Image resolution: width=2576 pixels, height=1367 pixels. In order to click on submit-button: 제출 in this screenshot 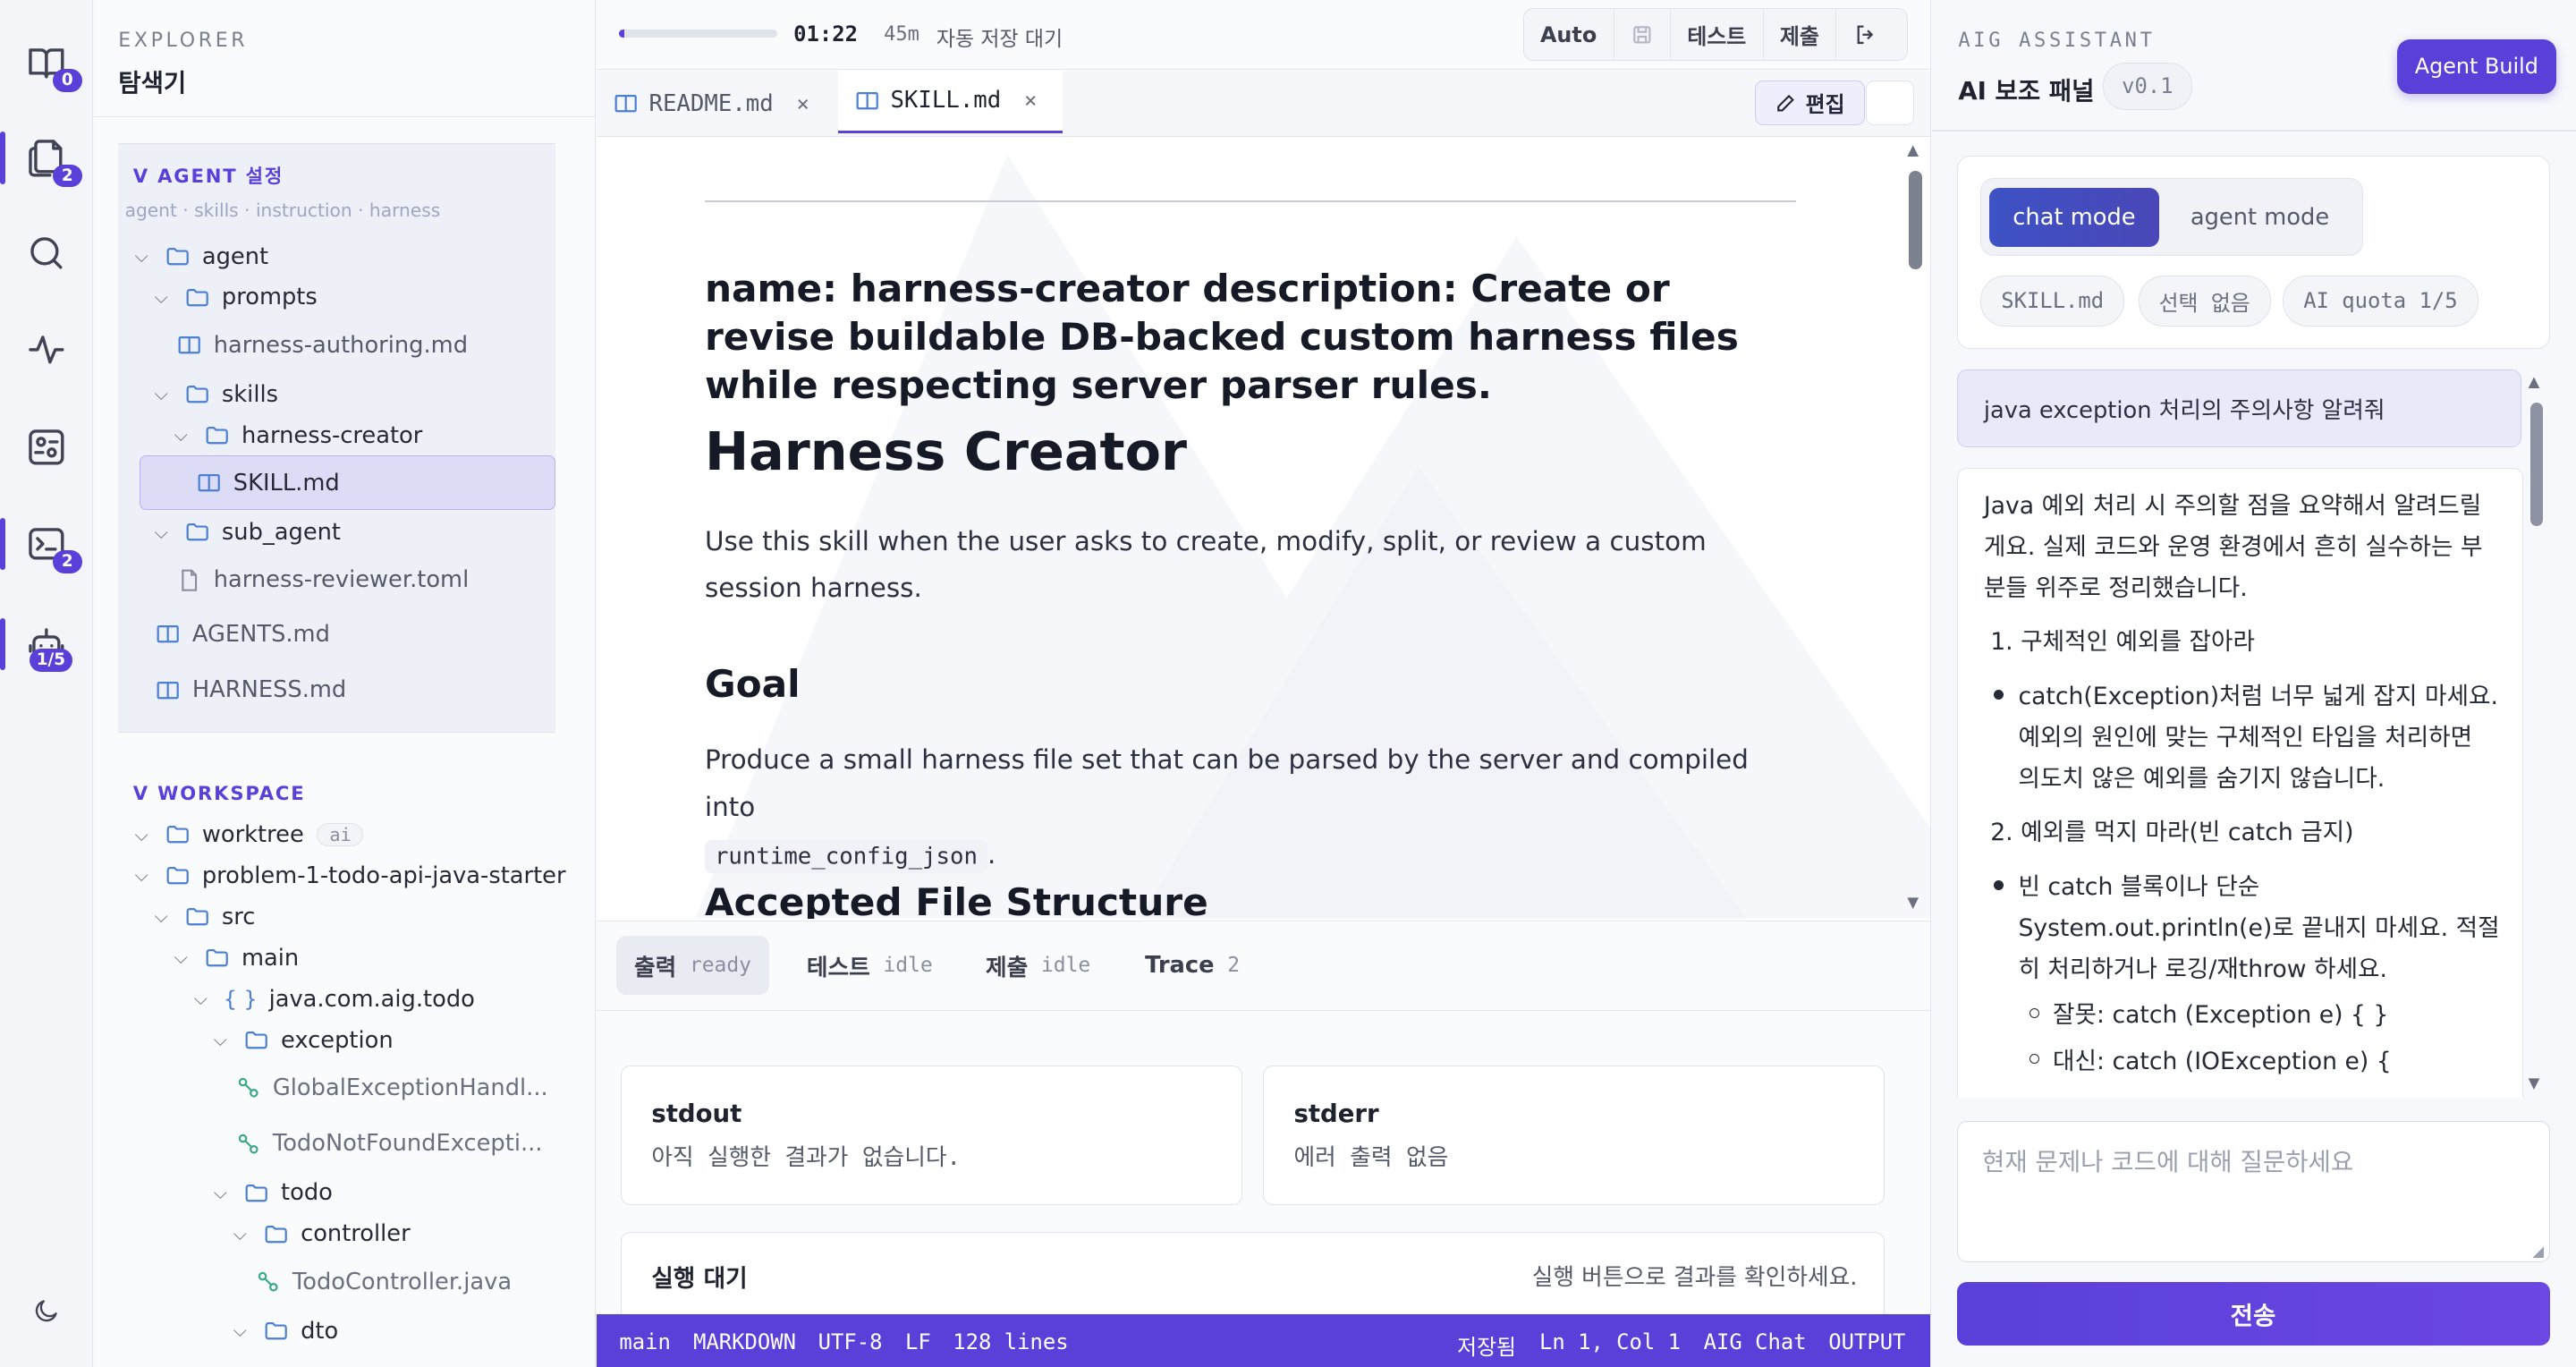, I will do `click(1800, 35)`.